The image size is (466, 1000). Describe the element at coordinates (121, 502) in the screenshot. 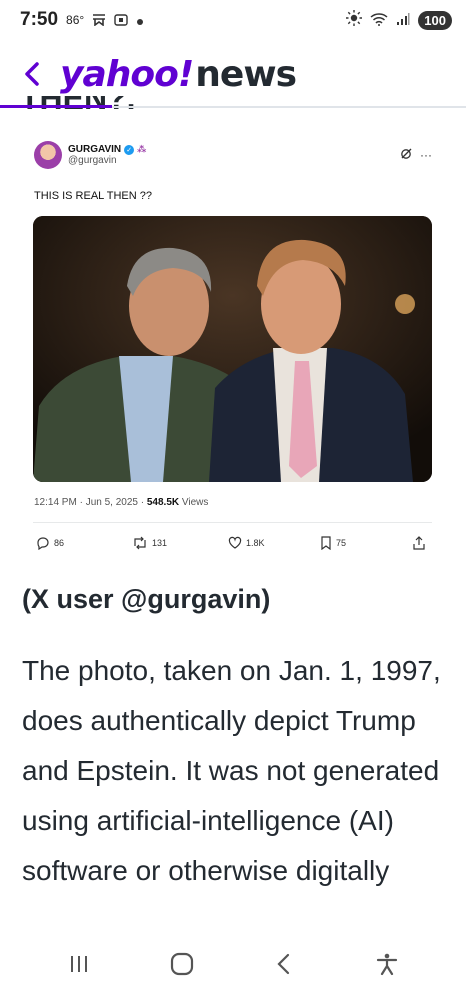

I see `tweet-meta: 12:14 PM · Jun 5, 2025 · 548.5K Views` at that location.